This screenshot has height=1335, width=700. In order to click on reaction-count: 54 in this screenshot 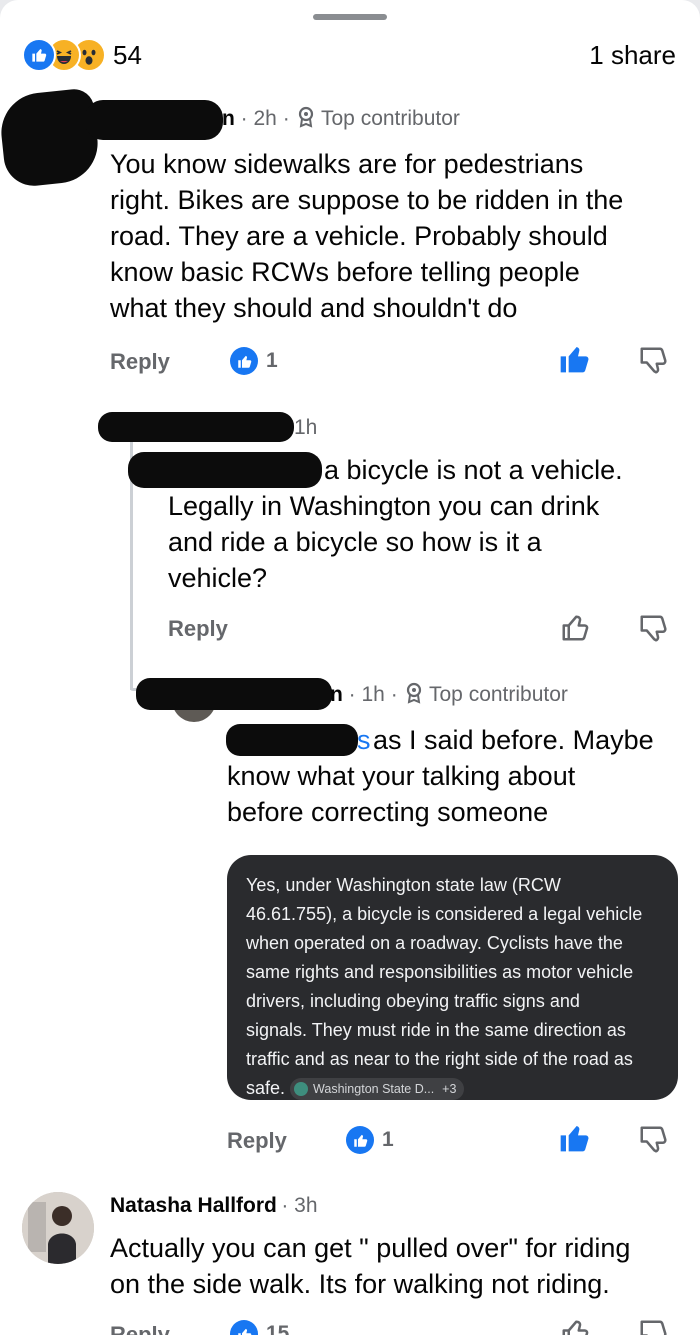, I will do `click(127, 55)`.